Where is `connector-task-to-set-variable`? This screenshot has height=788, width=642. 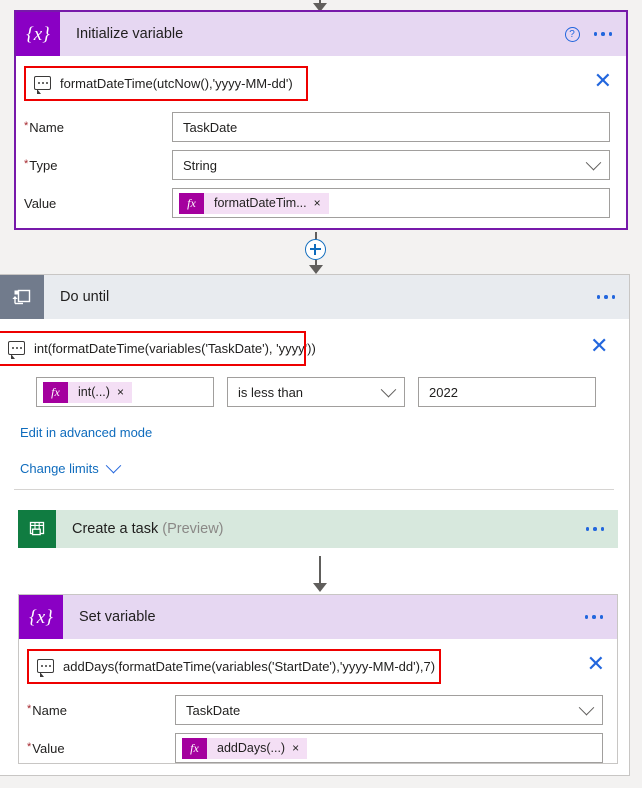 connector-task-to-set-variable is located at coordinates (320, 574).